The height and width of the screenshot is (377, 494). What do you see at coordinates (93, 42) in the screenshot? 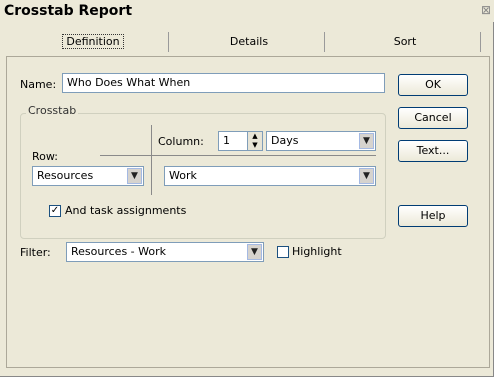
I see `tab-definition: Definition` at bounding box center [93, 42].